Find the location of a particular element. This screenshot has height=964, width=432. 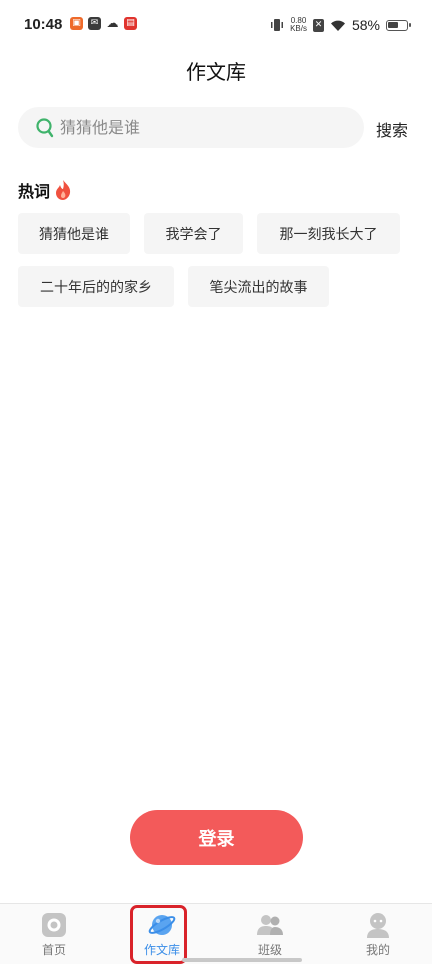

network-speed: 0.80 KB/s is located at coordinates (298, 25).